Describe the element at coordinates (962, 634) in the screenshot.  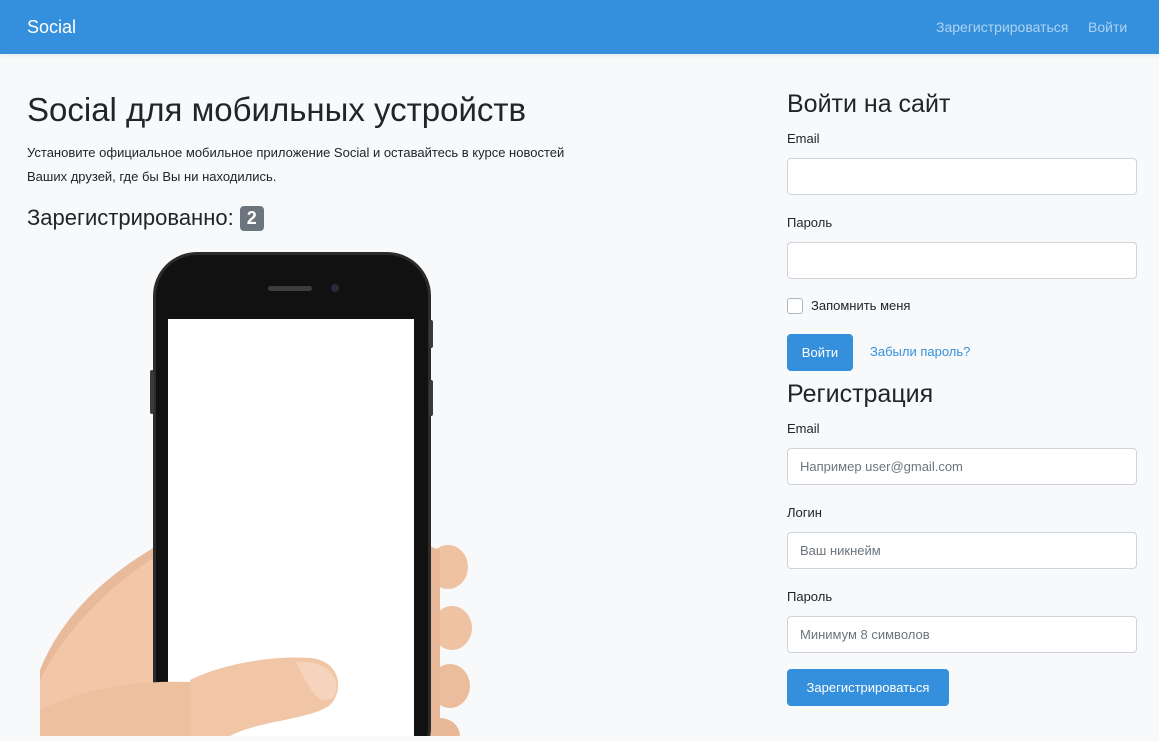
I see `register-password-input` at that location.